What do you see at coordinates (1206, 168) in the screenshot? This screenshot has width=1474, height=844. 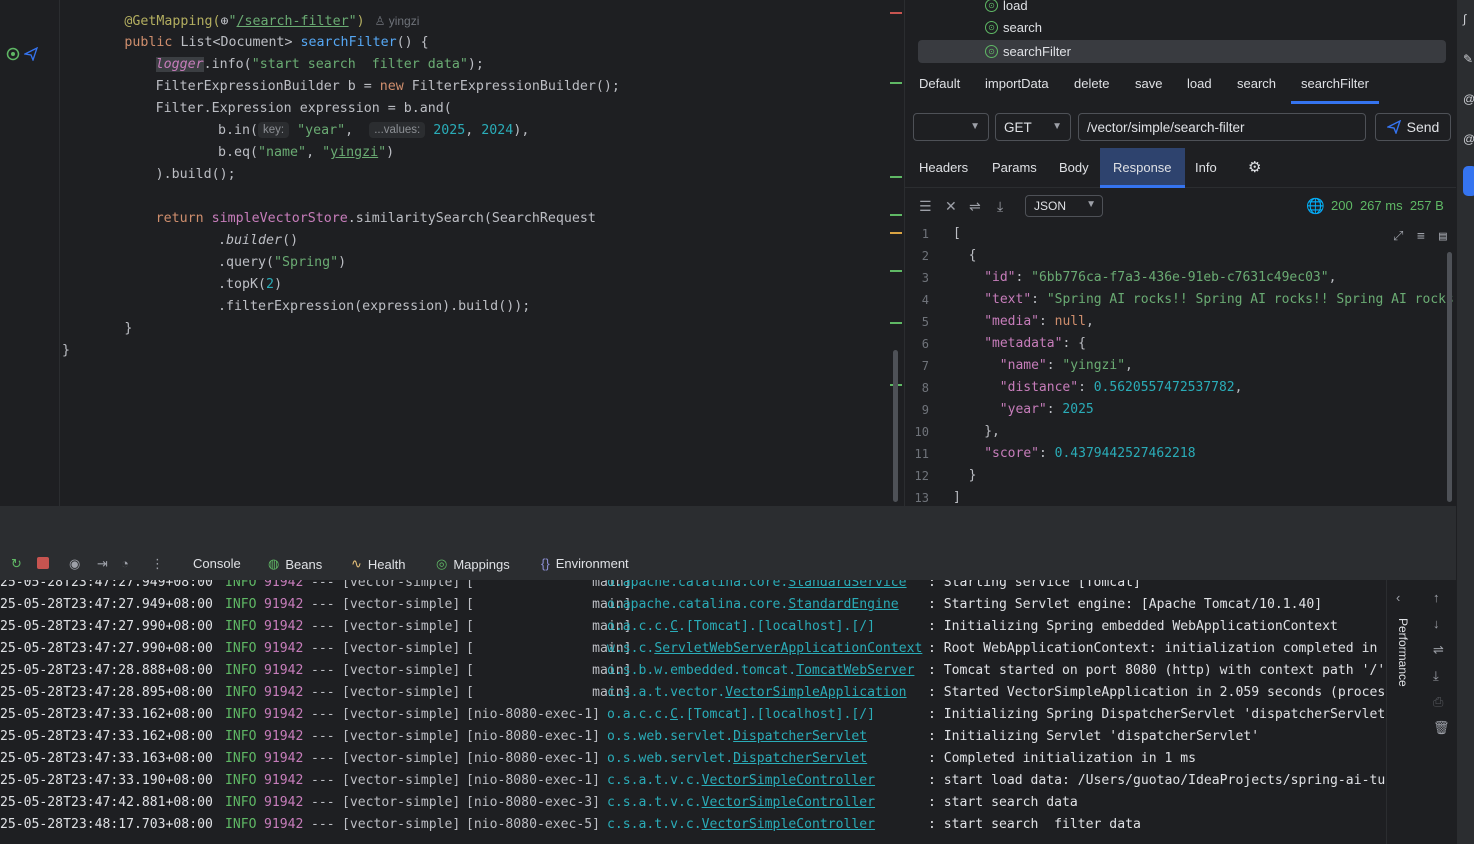 I see `tab-info: Info` at bounding box center [1206, 168].